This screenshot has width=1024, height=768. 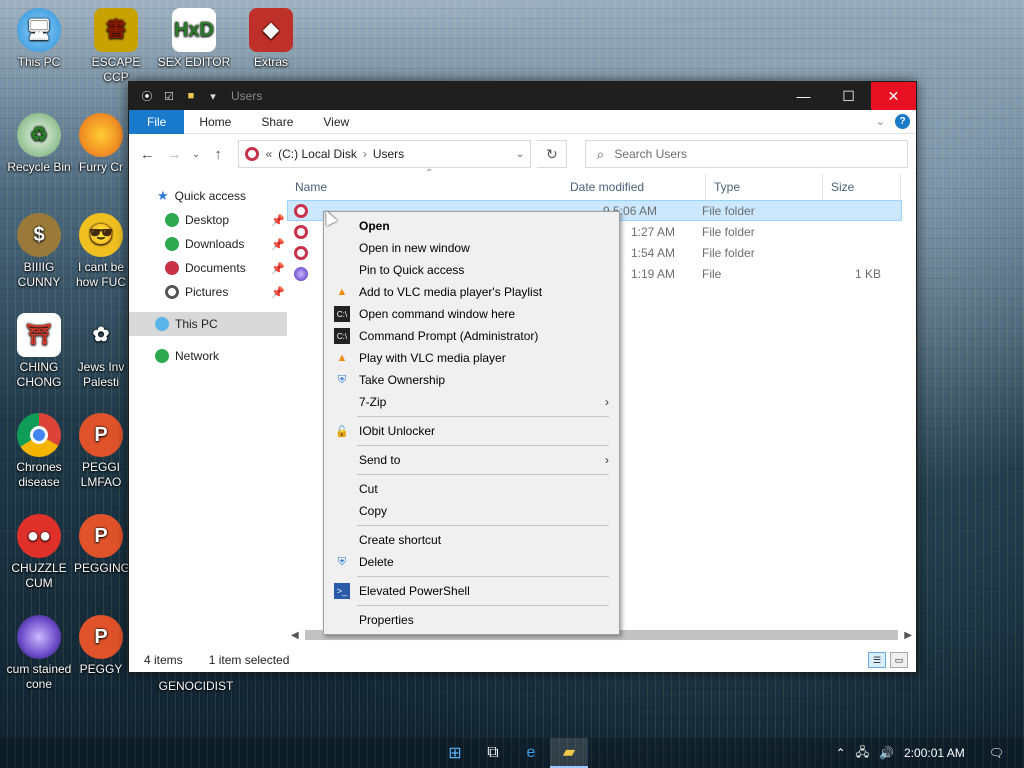 What do you see at coordinates (336, 122) in the screenshot?
I see `tab-view: View` at bounding box center [336, 122].